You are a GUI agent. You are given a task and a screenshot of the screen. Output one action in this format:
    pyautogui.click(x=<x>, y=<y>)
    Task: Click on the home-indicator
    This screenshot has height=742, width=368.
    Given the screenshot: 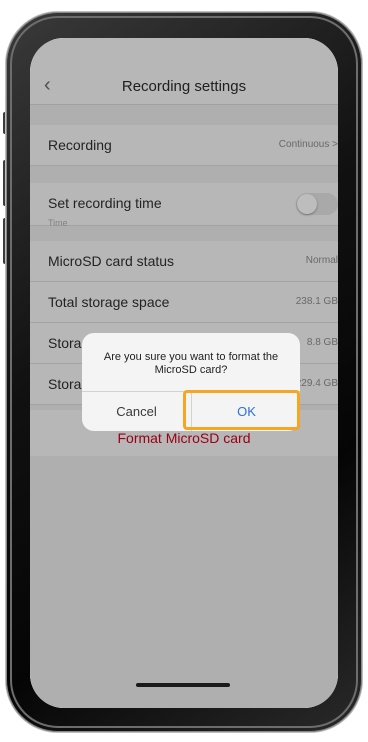 What is the action you would take?
    pyautogui.click(x=183, y=685)
    